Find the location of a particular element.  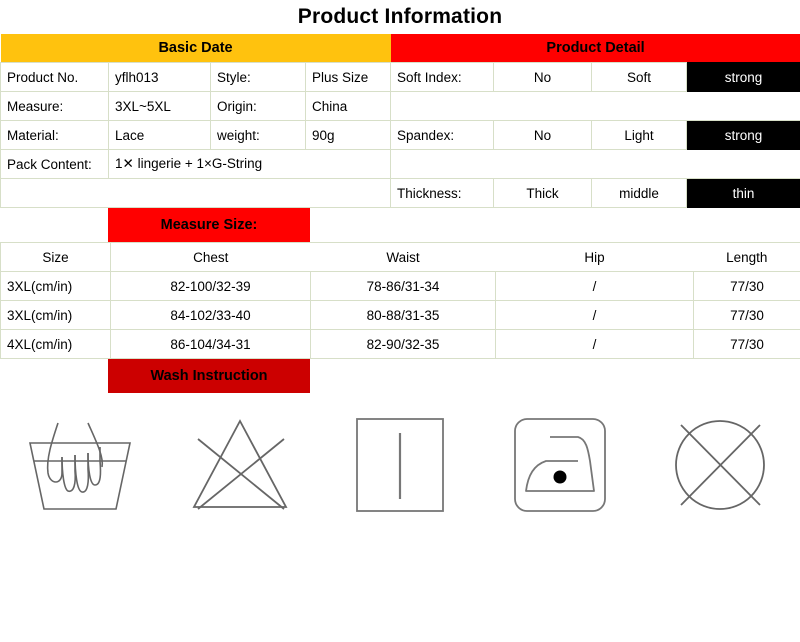

field-label-material: Material: is located at coordinates (54, 135).